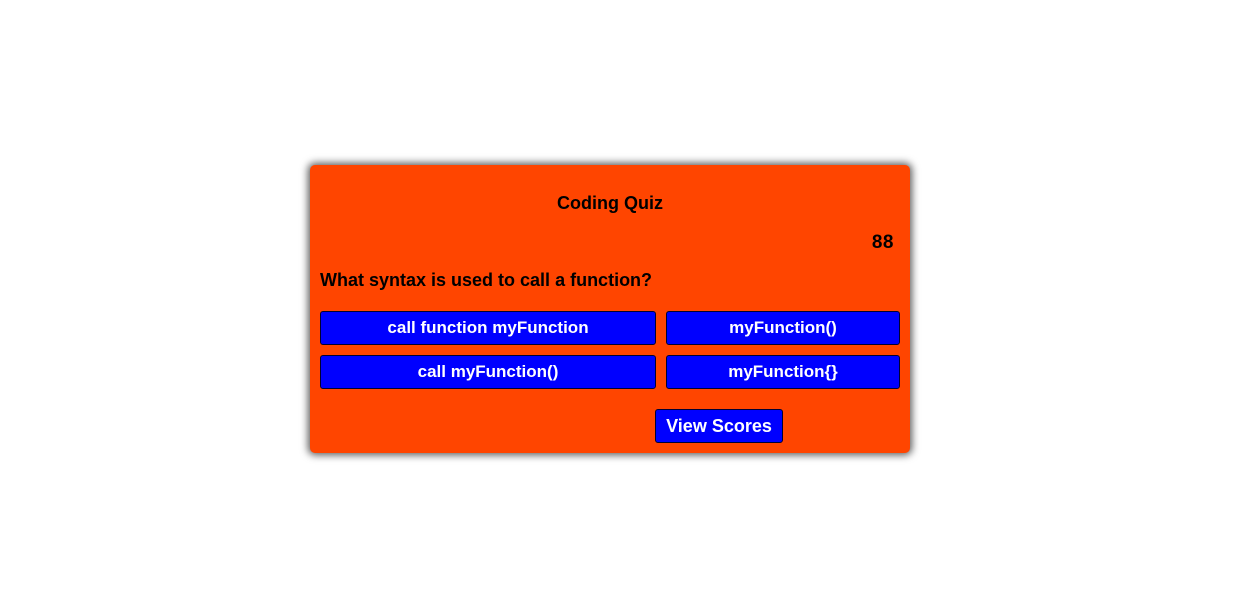 This screenshot has height=612, width=1241. I want to click on timer-countdown: 88, so click(882, 242).